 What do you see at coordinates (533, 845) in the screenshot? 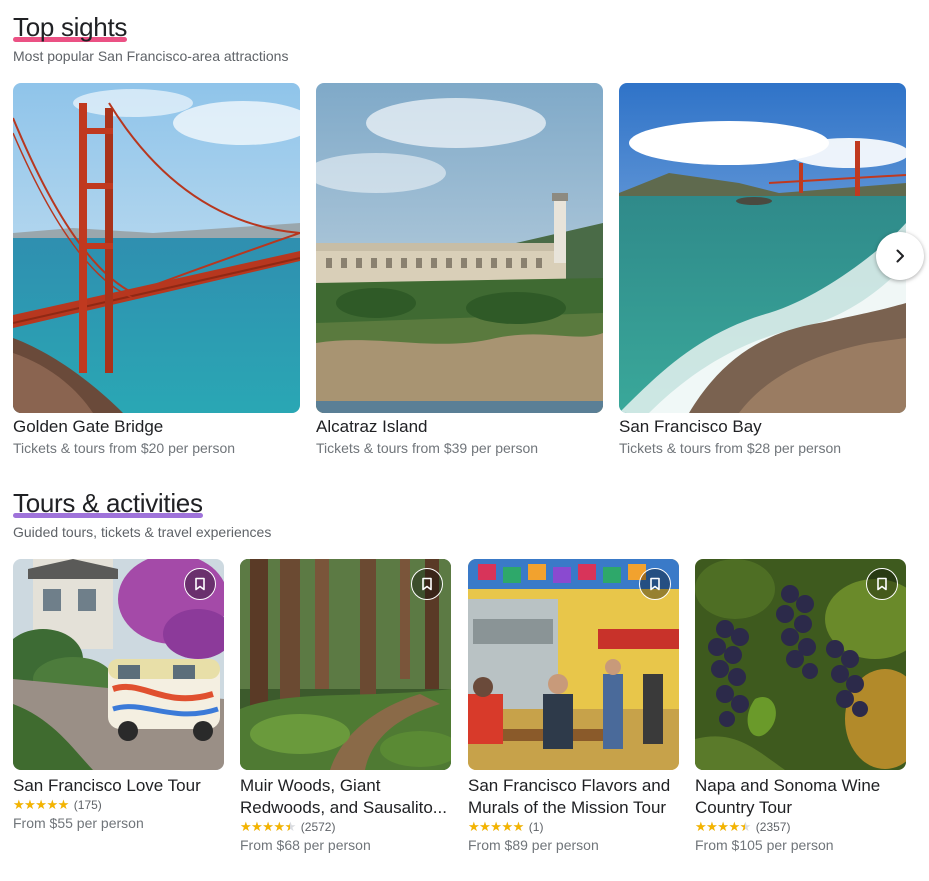
I see `tour-price: From $89 per person` at bounding box center [533, 845].